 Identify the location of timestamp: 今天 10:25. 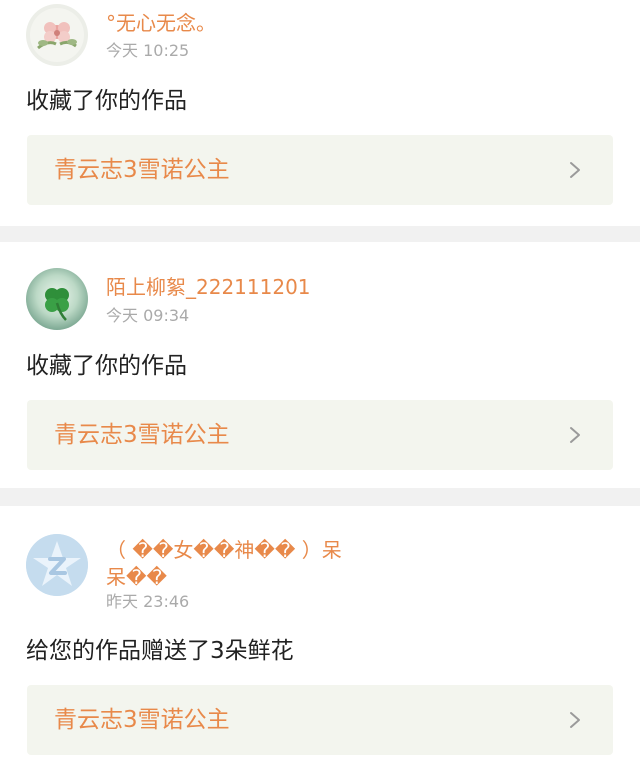
(148, 50).